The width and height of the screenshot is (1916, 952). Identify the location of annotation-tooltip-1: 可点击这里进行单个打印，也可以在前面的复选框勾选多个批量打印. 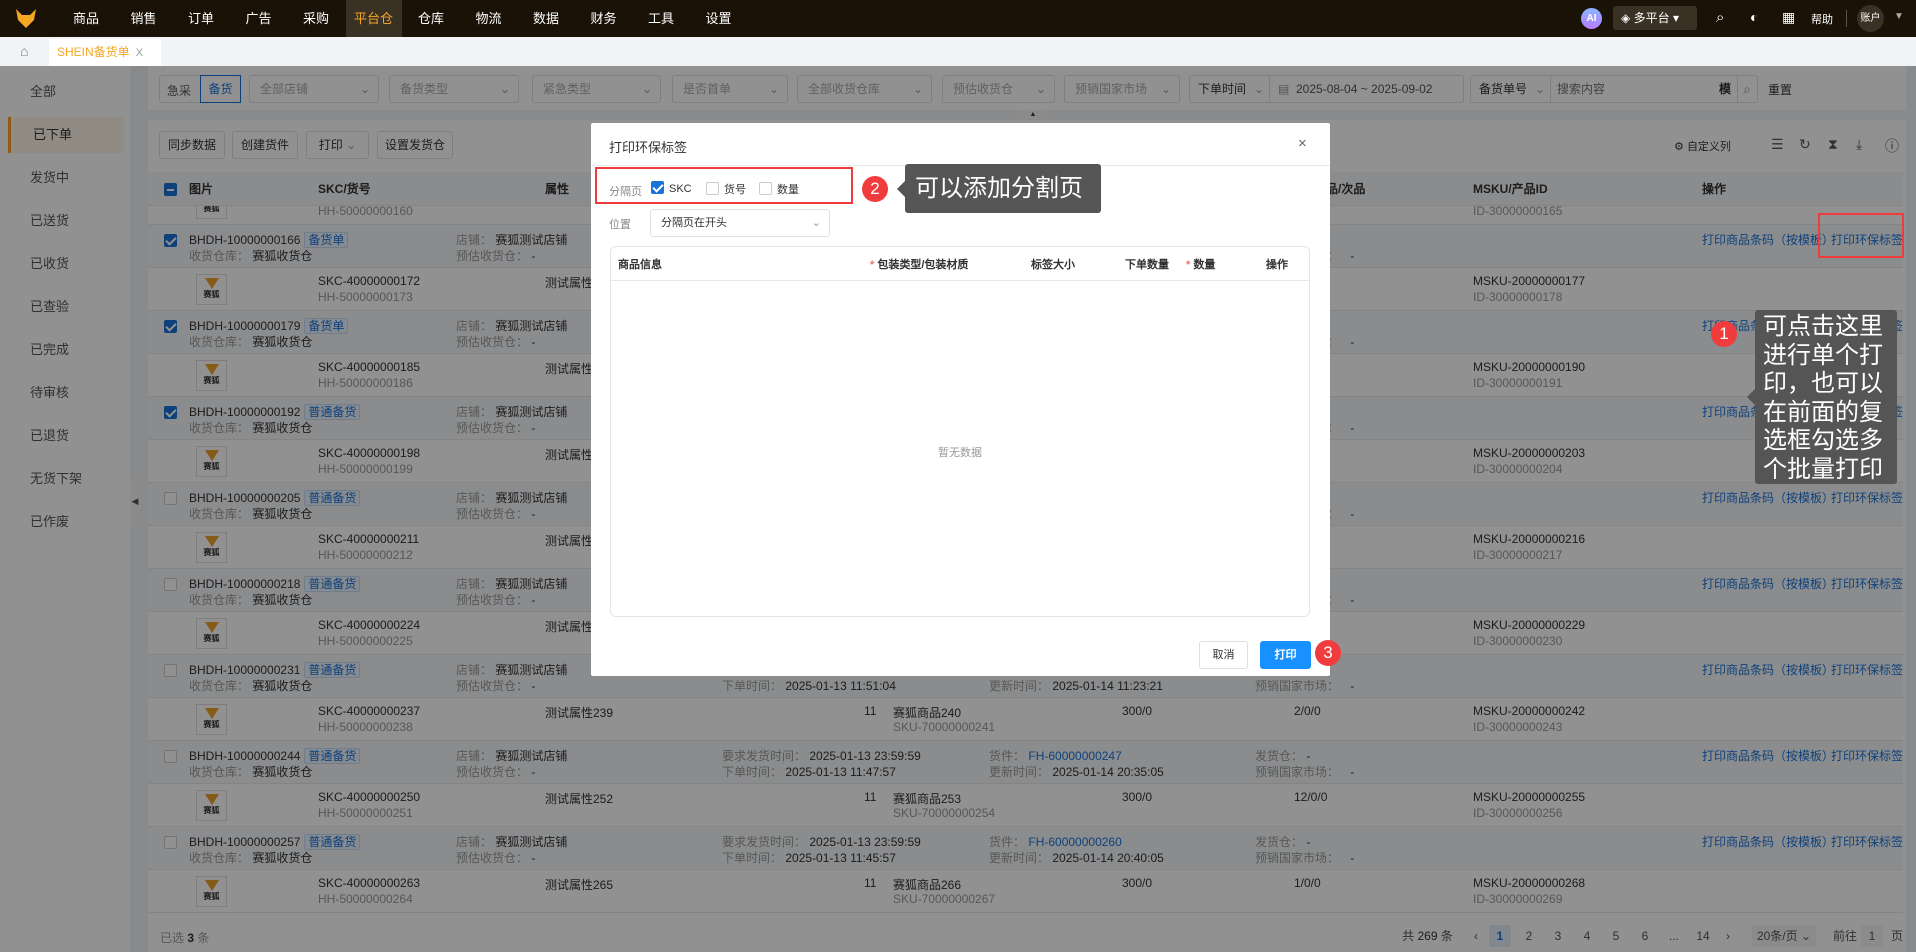
(1822, 397).